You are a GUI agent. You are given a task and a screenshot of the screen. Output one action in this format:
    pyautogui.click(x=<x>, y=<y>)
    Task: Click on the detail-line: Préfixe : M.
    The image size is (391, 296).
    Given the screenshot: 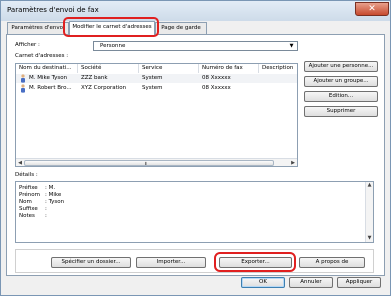 What is the action you would take?
    pyautogui.click(x=37, y=188)
    